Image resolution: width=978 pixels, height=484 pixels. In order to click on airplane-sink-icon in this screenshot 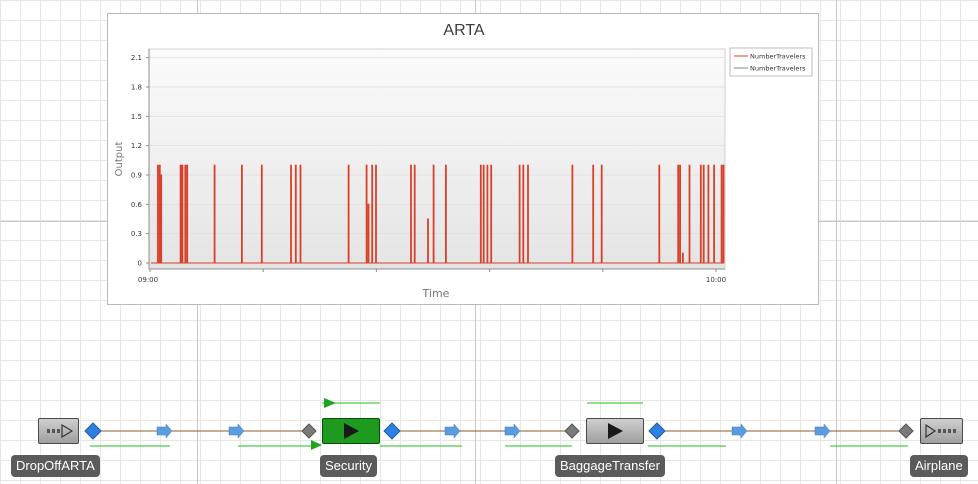, I will do `click(940, 431)`.